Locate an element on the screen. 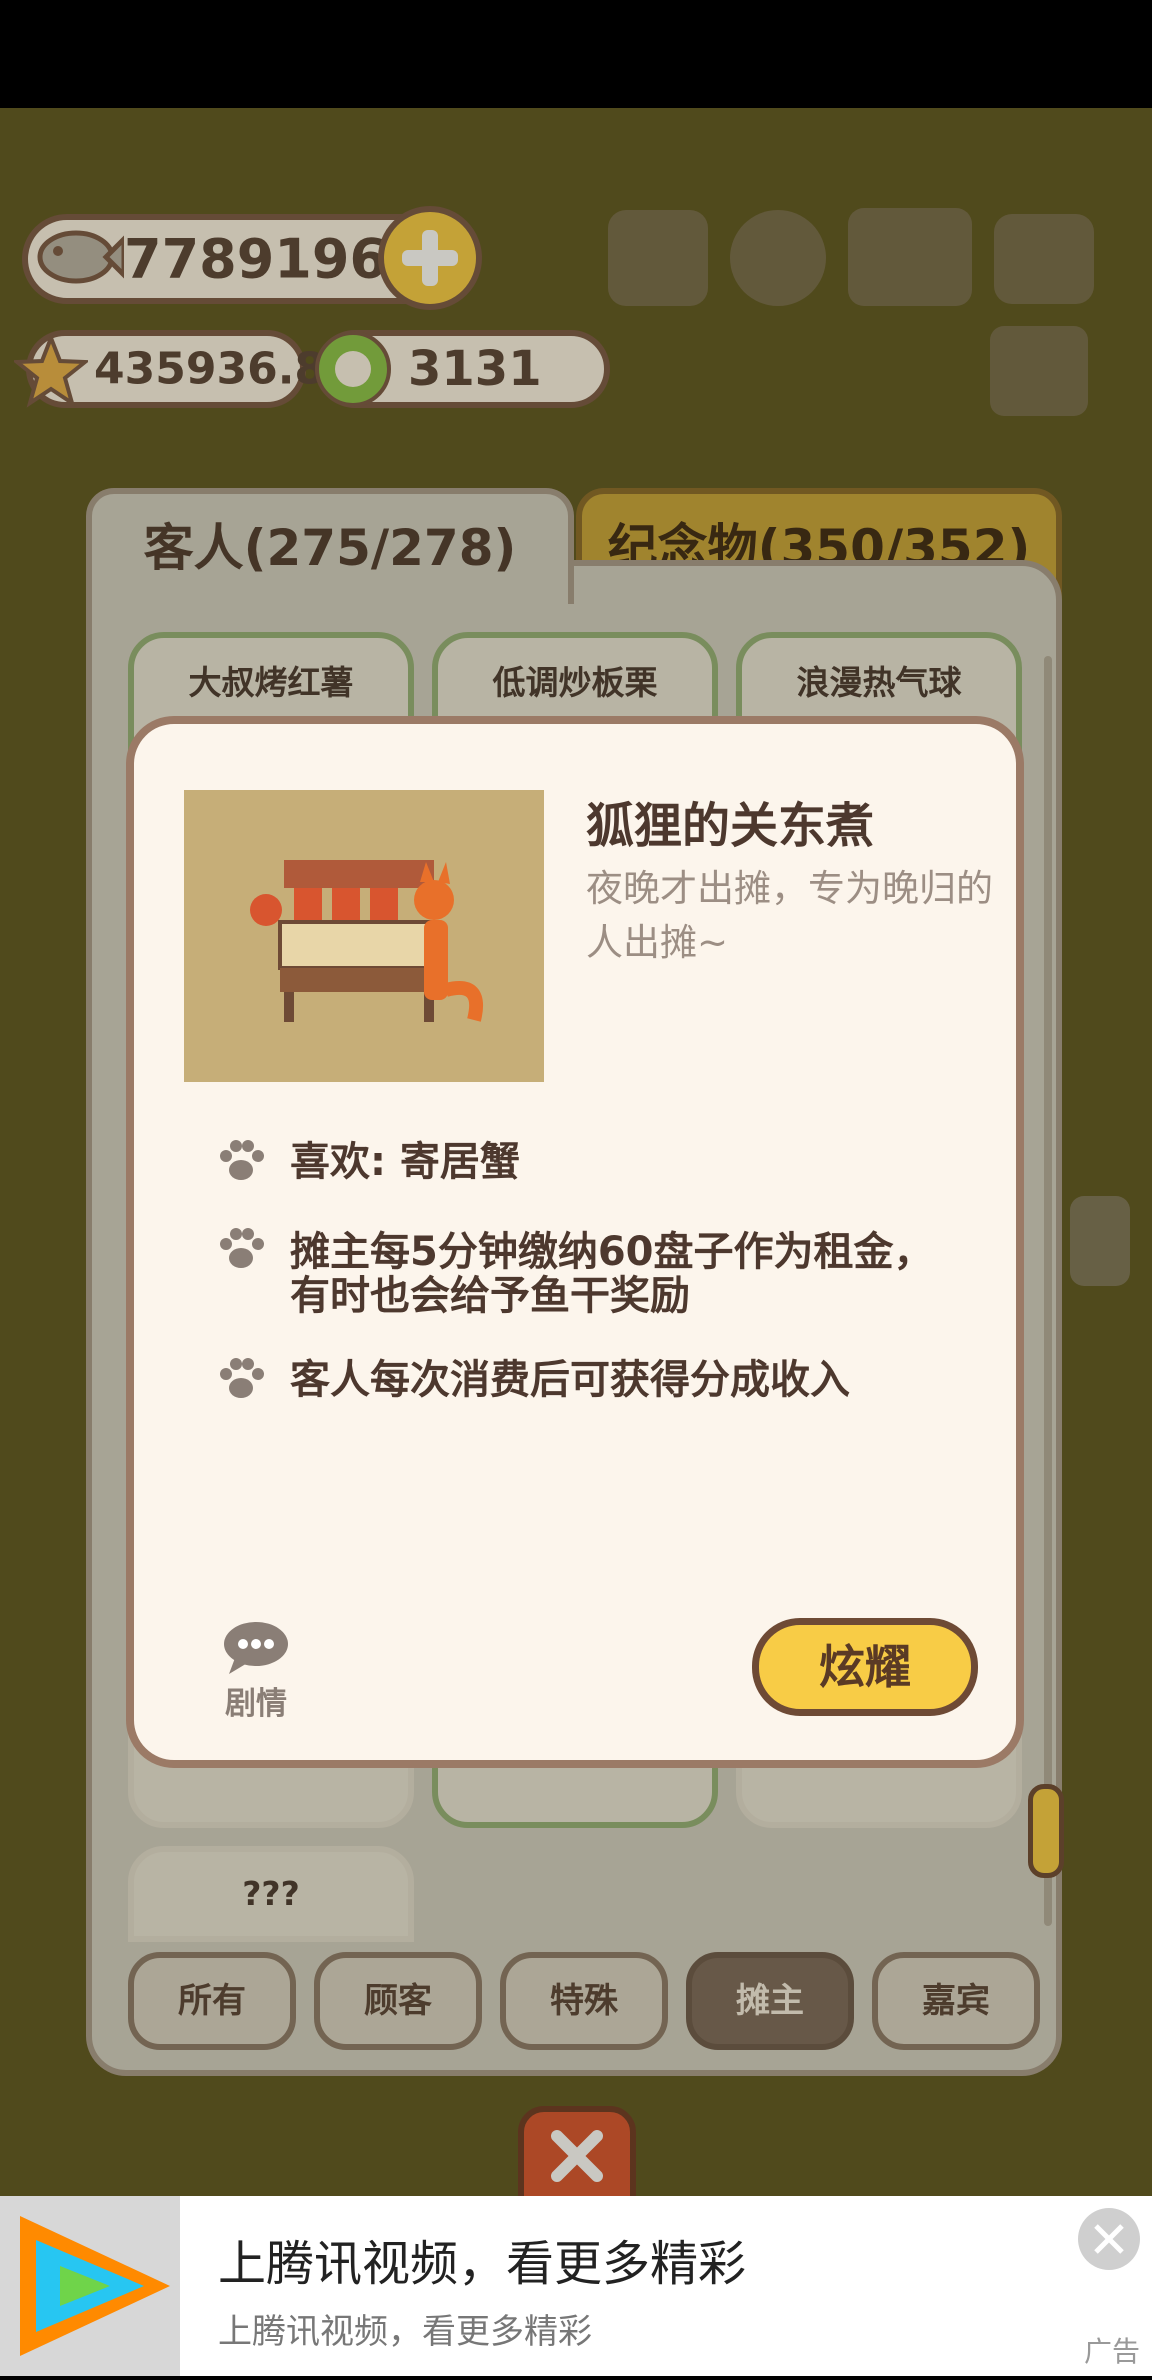  close-button is located at coordinates (577, 2156).